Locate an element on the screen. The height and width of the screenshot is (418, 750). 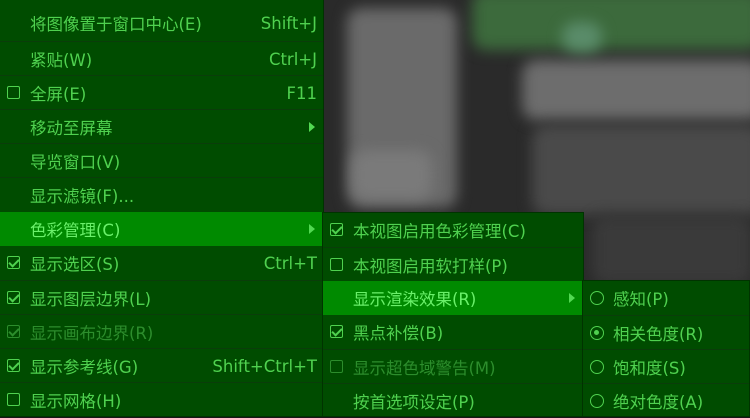
menu-item-black-point-compensation: 黑点补偿(B) is located at coordinates (453, 332).